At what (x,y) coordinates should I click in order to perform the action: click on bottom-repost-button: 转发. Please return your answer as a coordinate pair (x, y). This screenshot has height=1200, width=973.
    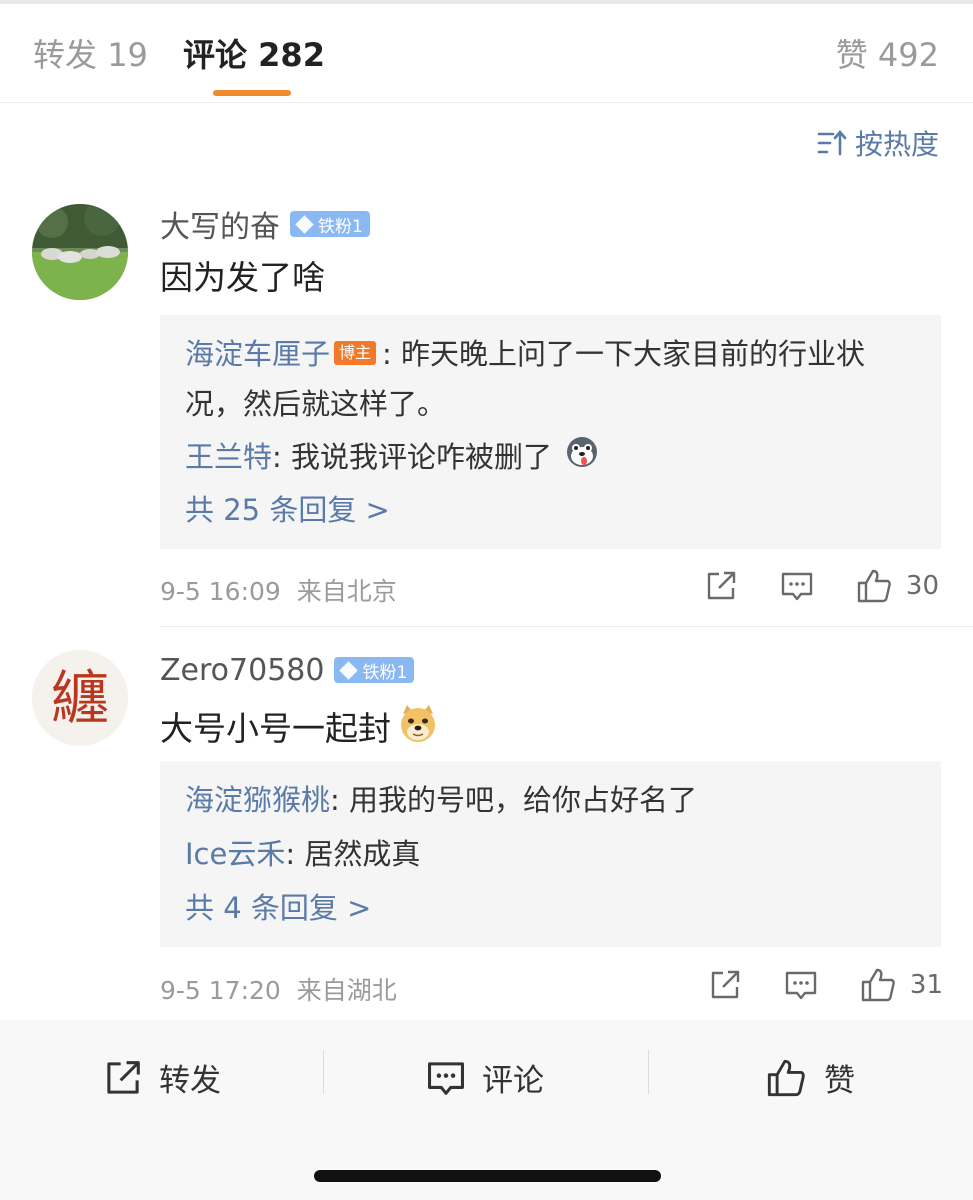
    Looking at the image, I should click on (162, 1077).